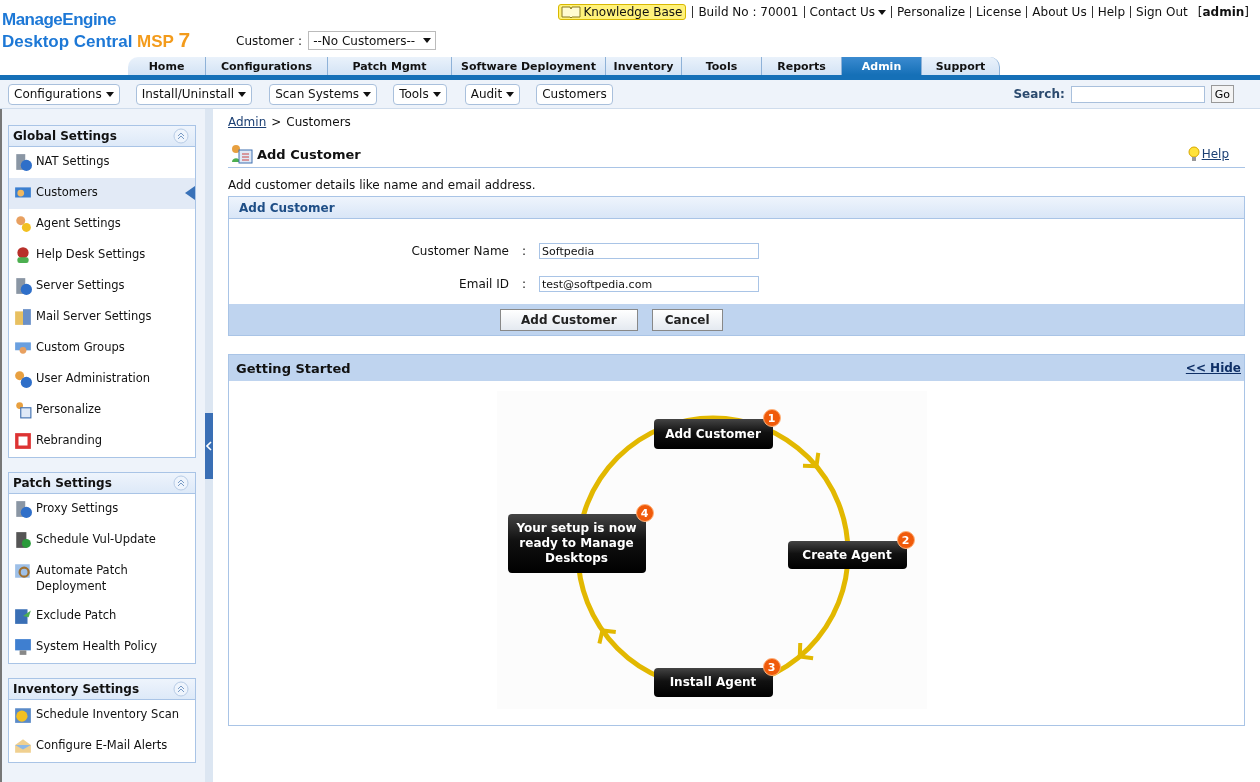 Image resolution: width=1260 pixels, height=782 pixels. What do you see at coordinates (318, 122) in the screenshot?
I see `breadcrumb-current: Customers` at bounding box center [318, 122].